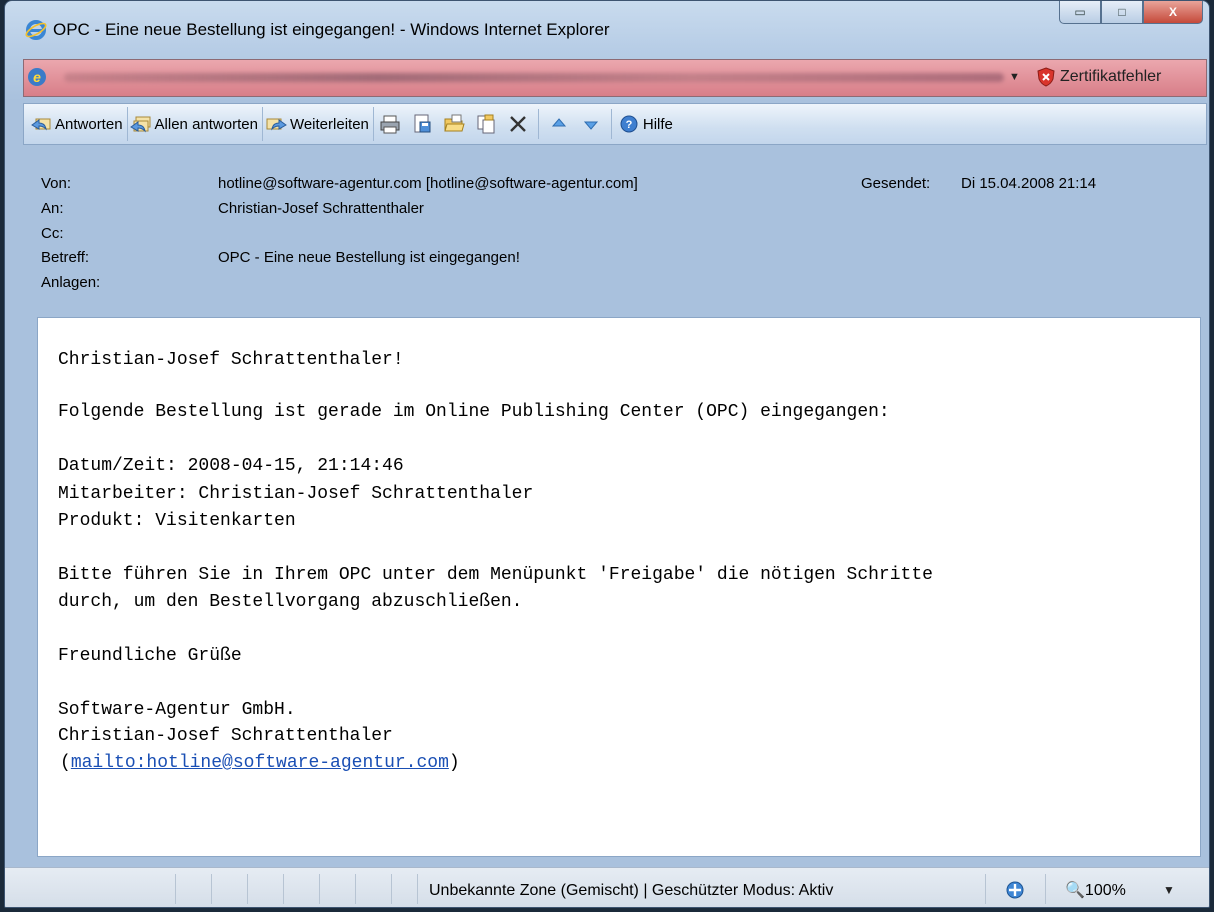 The image size is (1214, 912). What do you see at coordinates (89, 124) in the screenshot?
I see `reply-label: Antworten` at bounding box center [89, 124].